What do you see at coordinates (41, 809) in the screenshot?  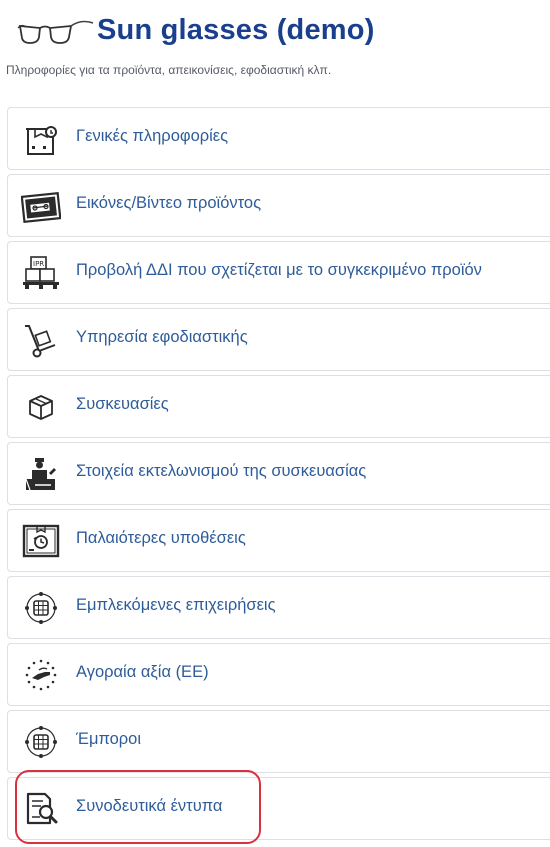 I see `document-search-icon` at bounding box center [41, 809].